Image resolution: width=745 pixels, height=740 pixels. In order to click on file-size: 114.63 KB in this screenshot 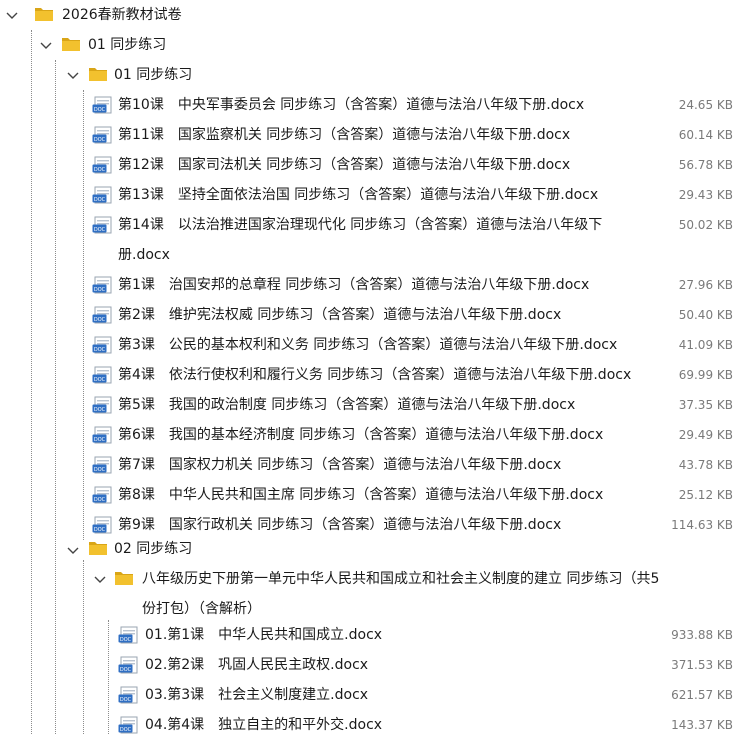, I will do `click(702, 525)`.